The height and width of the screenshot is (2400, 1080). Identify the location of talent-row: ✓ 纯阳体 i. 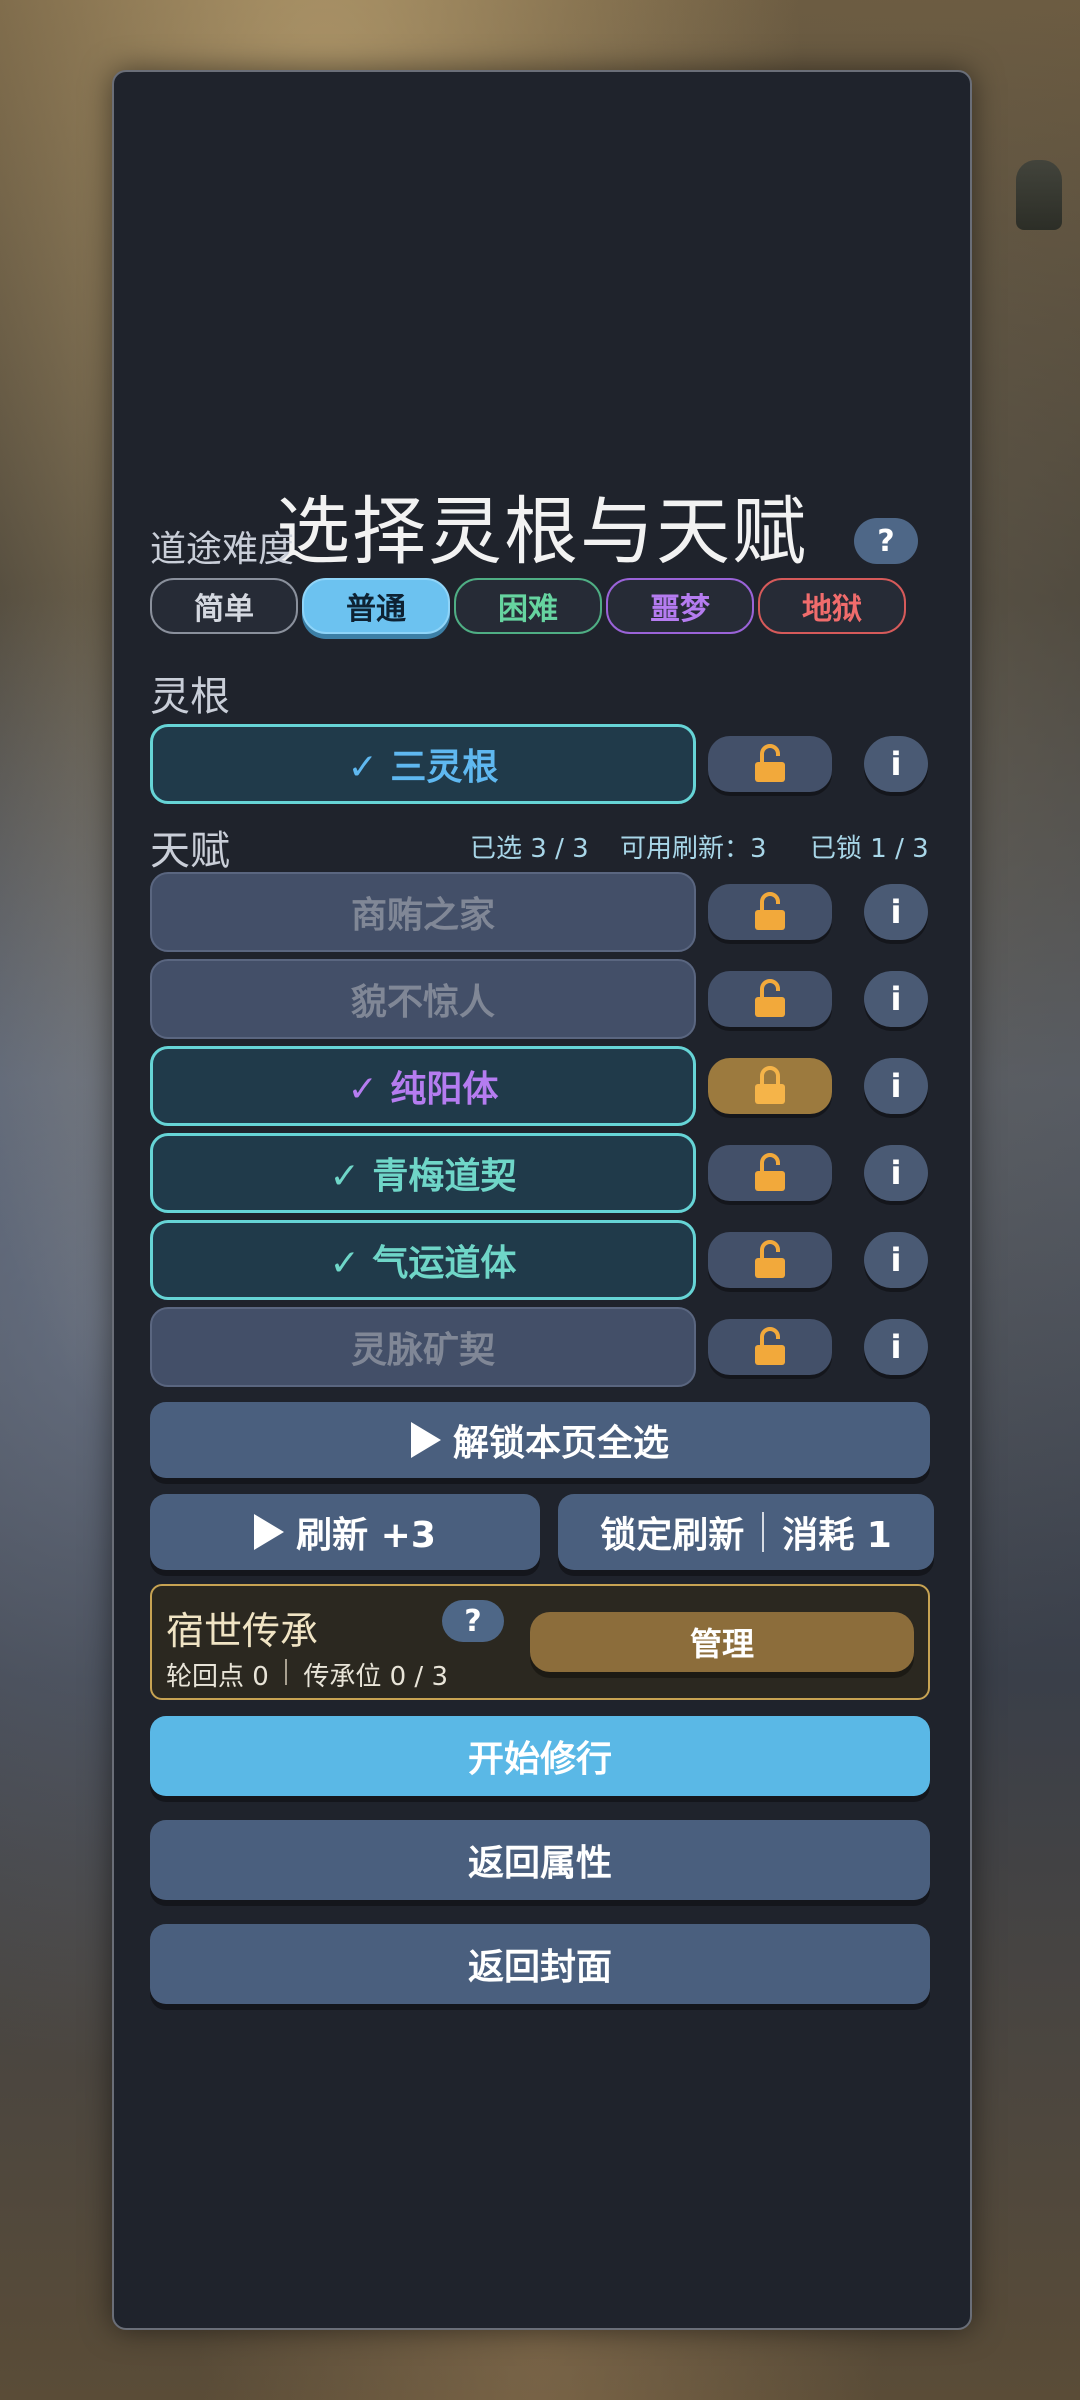
(540, 1086).